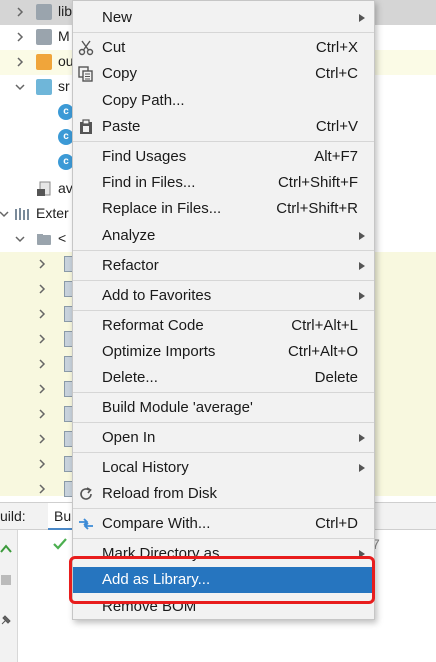 The image size is (436, 662). I want to click on menu-item-find-in-files: Find in Files... Ctrl+Shift+F, so click(223, 183).